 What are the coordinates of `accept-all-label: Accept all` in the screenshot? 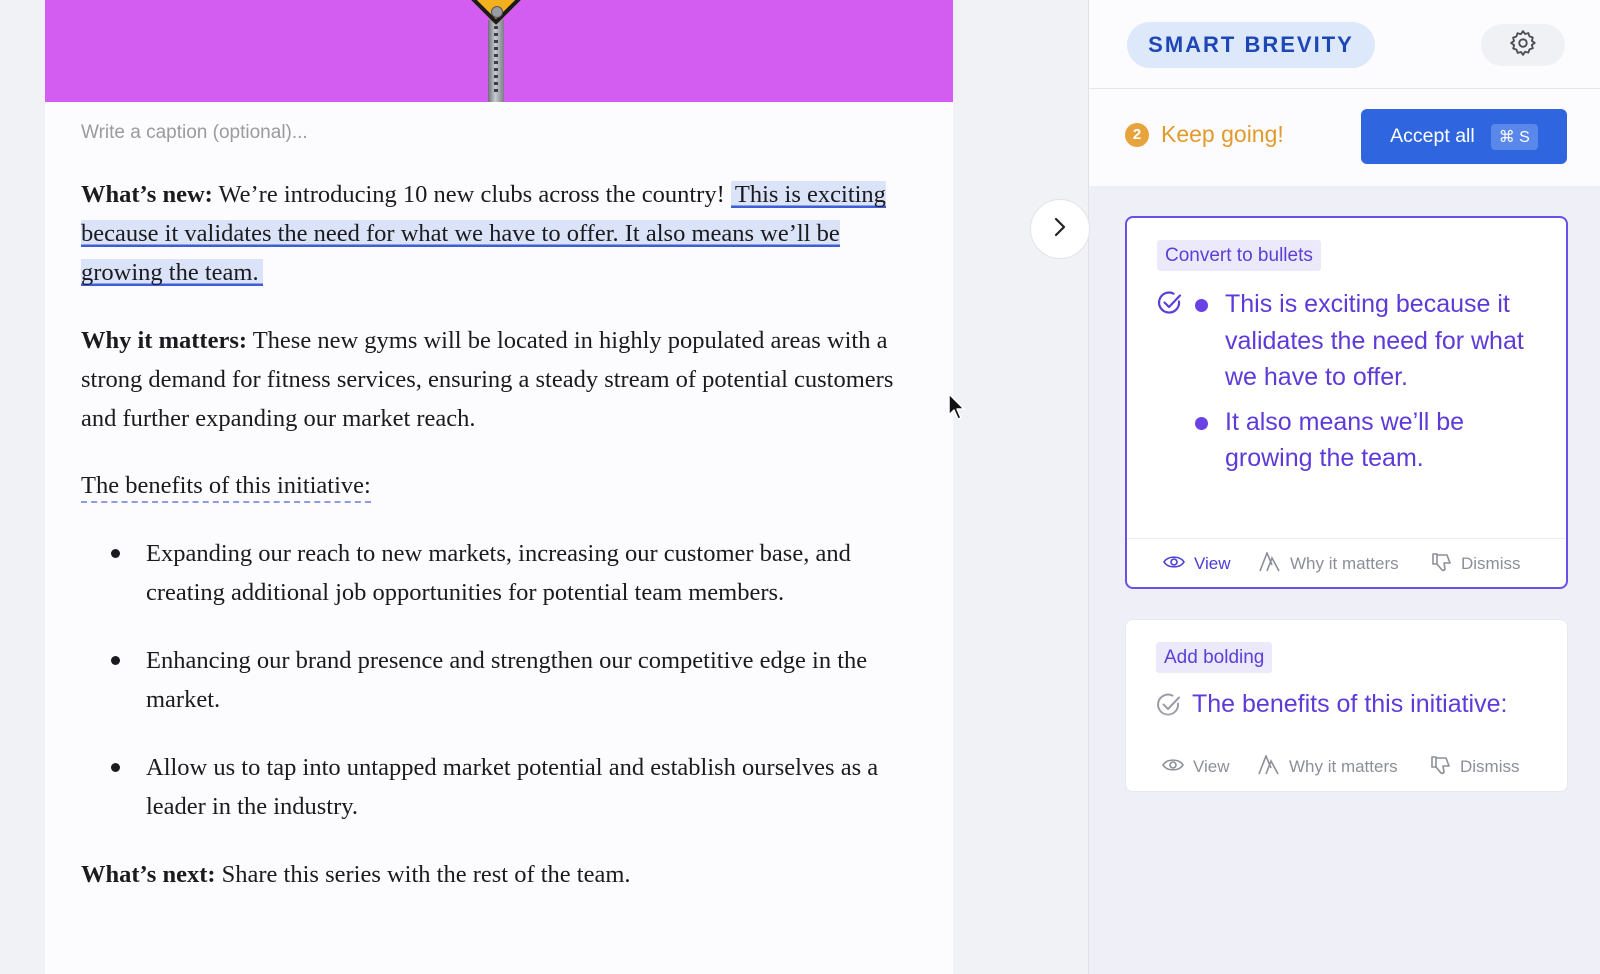 It's located at (1432, 136).